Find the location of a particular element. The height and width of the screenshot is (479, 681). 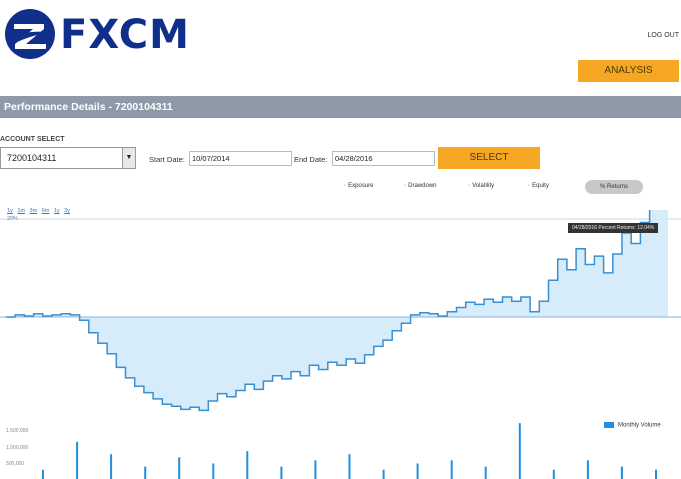

volume-axis-label: 500,000 is located at coordinates (15, 464).